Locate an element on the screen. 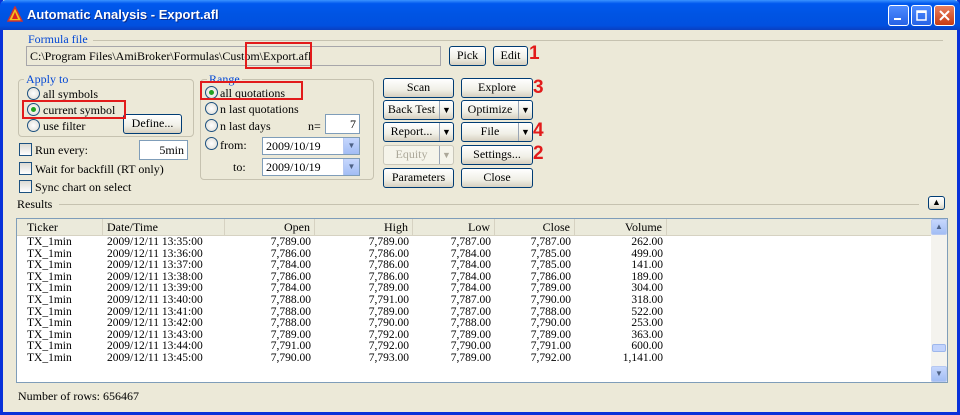 The height and width of the screenshot is (415, 960). results-scrollbar: ▲ ▼ is located at coordinates (939, 300).